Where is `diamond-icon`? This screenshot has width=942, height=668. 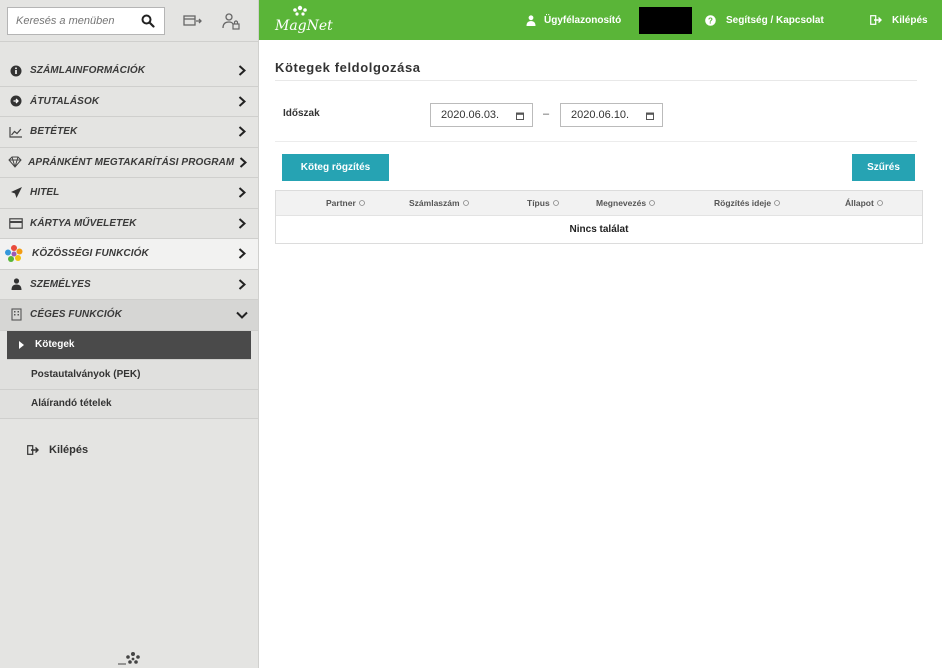 diamond-icon is located at coordinates (15, 162).